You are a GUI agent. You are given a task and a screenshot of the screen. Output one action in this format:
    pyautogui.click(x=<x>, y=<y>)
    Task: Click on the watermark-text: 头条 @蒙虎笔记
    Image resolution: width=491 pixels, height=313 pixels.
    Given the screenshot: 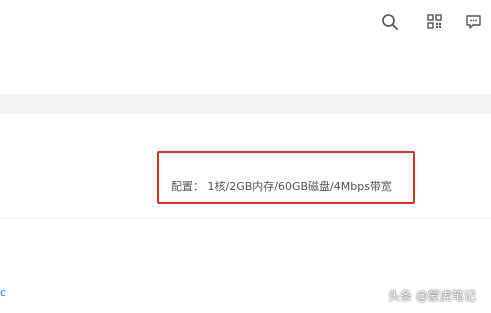 What is the action you would take?
    pyautogui.click(x=432, y=296)
    